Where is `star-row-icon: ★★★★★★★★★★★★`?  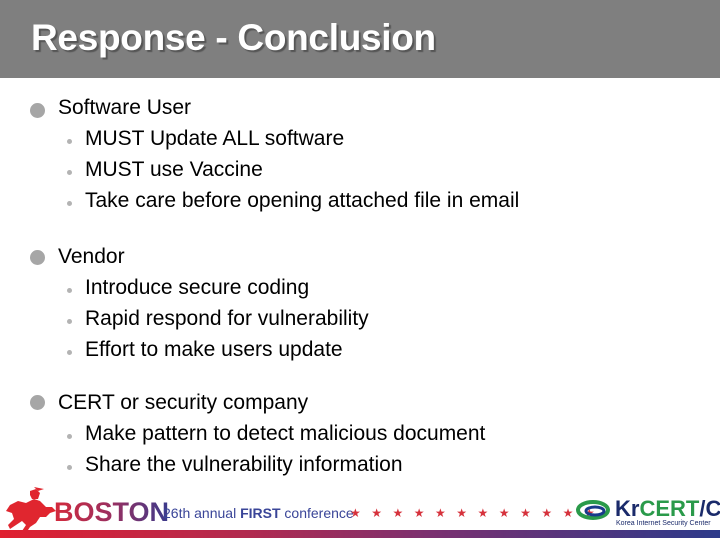 star-row-icon: ★★★★★★★★★★★★ is located at coordinates (478, 513).